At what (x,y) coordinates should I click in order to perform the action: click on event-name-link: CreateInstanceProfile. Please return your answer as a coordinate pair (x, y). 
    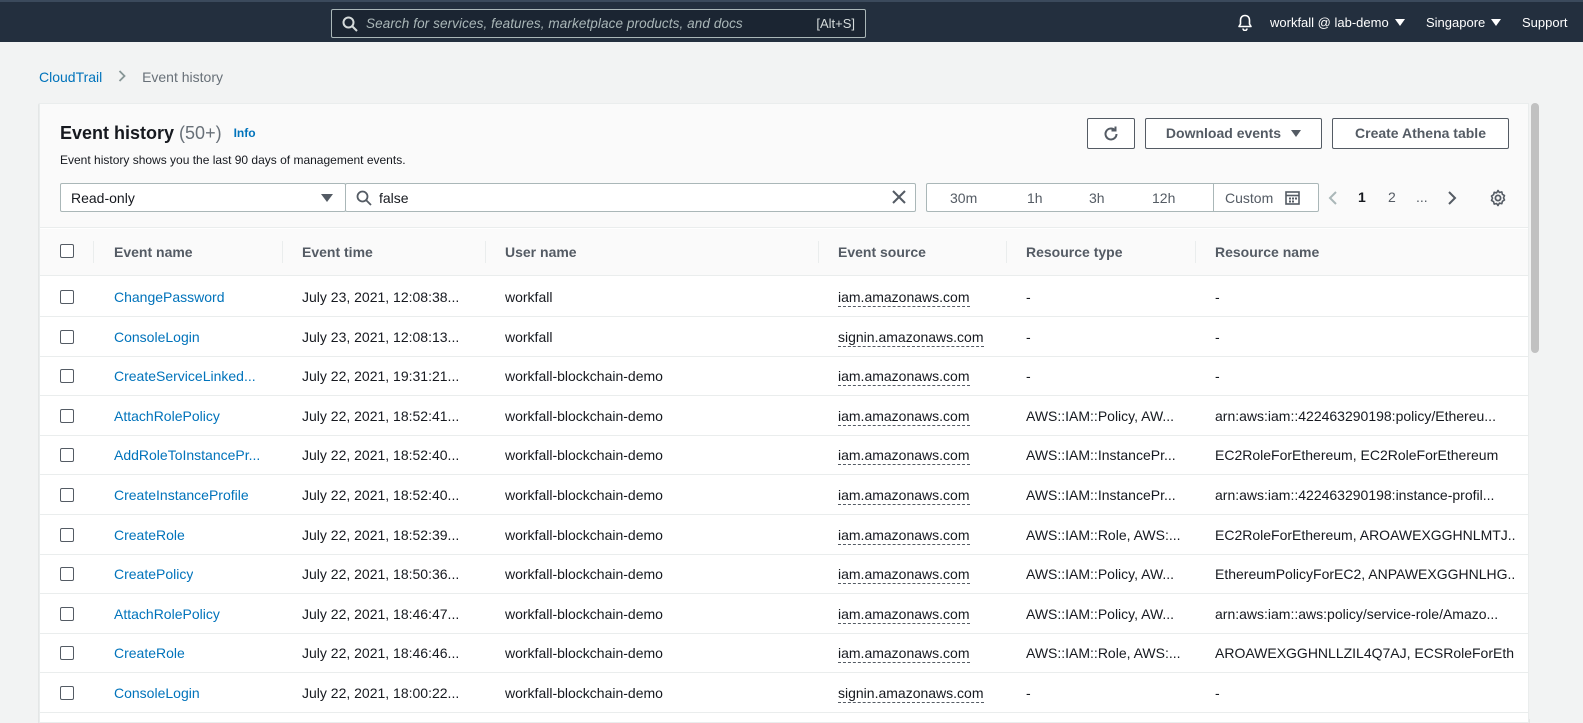
    Looking at the image, I should click on (181, 495).